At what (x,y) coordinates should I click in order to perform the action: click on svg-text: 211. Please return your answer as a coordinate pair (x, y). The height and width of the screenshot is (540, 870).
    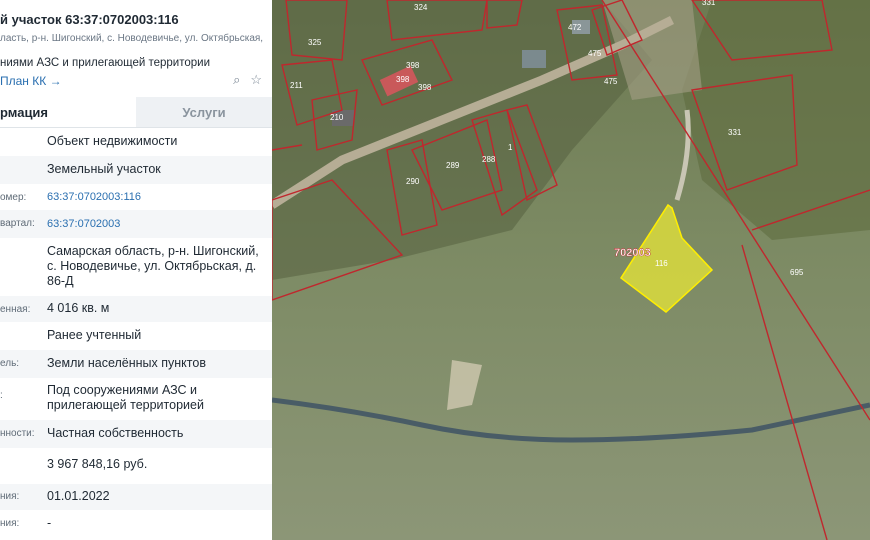
    Looking at the image, I should click on (296, 85).